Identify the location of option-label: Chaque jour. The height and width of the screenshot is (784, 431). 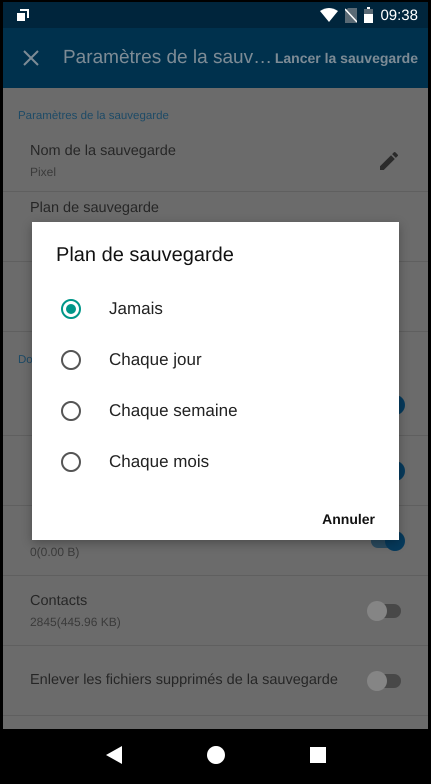
(155, 360).